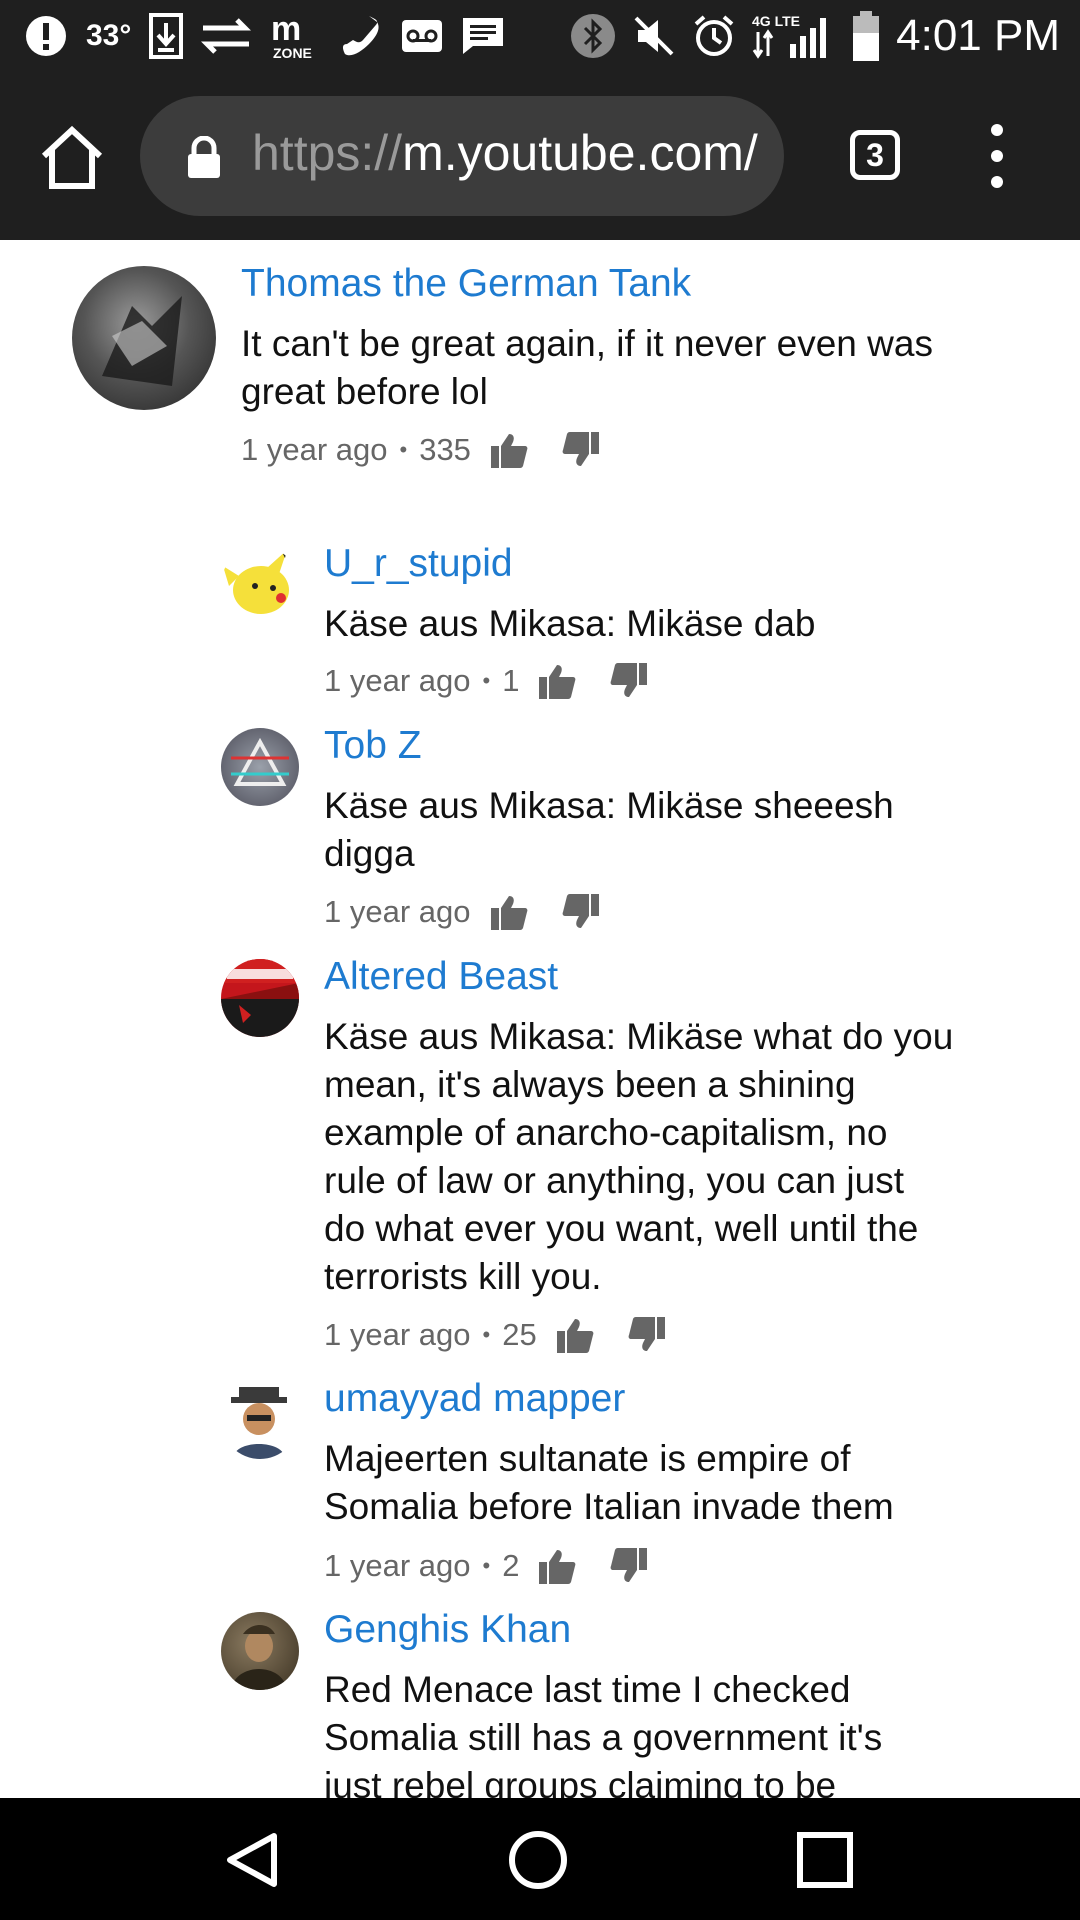 This screenshot has height=1920, width=1080. What do you see at coordinates (226, 36) in the screenshot?
I see `data-sync-icon` at bounding box center [226, 36].